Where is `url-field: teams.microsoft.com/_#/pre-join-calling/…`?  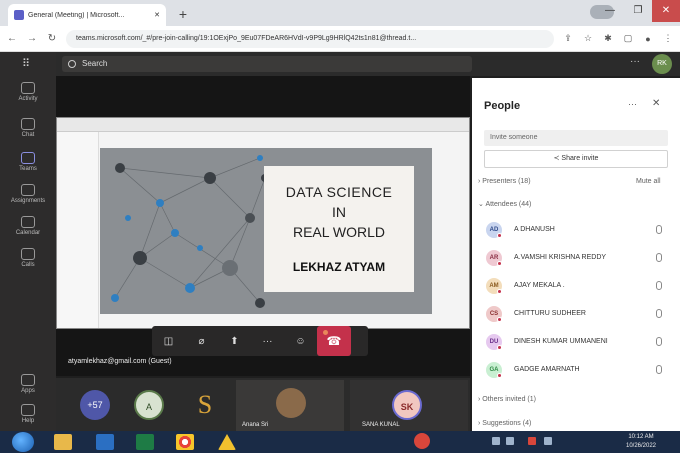 url-field: teams.microsoft.com/_#/pre-join-calling/… is located at coordinates (310, 38).